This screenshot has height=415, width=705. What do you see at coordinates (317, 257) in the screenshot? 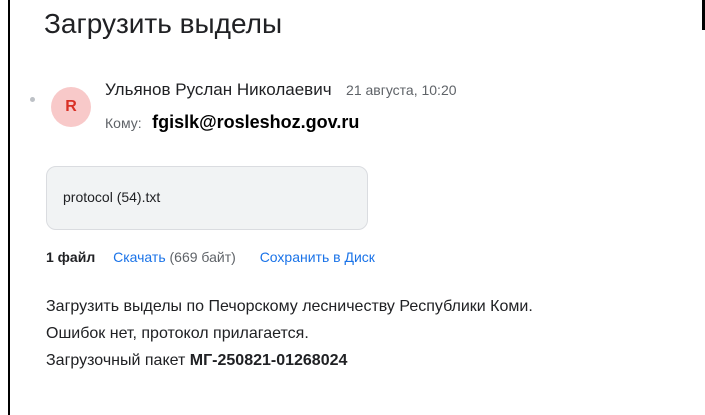
I see `save-to-drive-link: Сохранить в Диск` at bounding box center [317, 257].